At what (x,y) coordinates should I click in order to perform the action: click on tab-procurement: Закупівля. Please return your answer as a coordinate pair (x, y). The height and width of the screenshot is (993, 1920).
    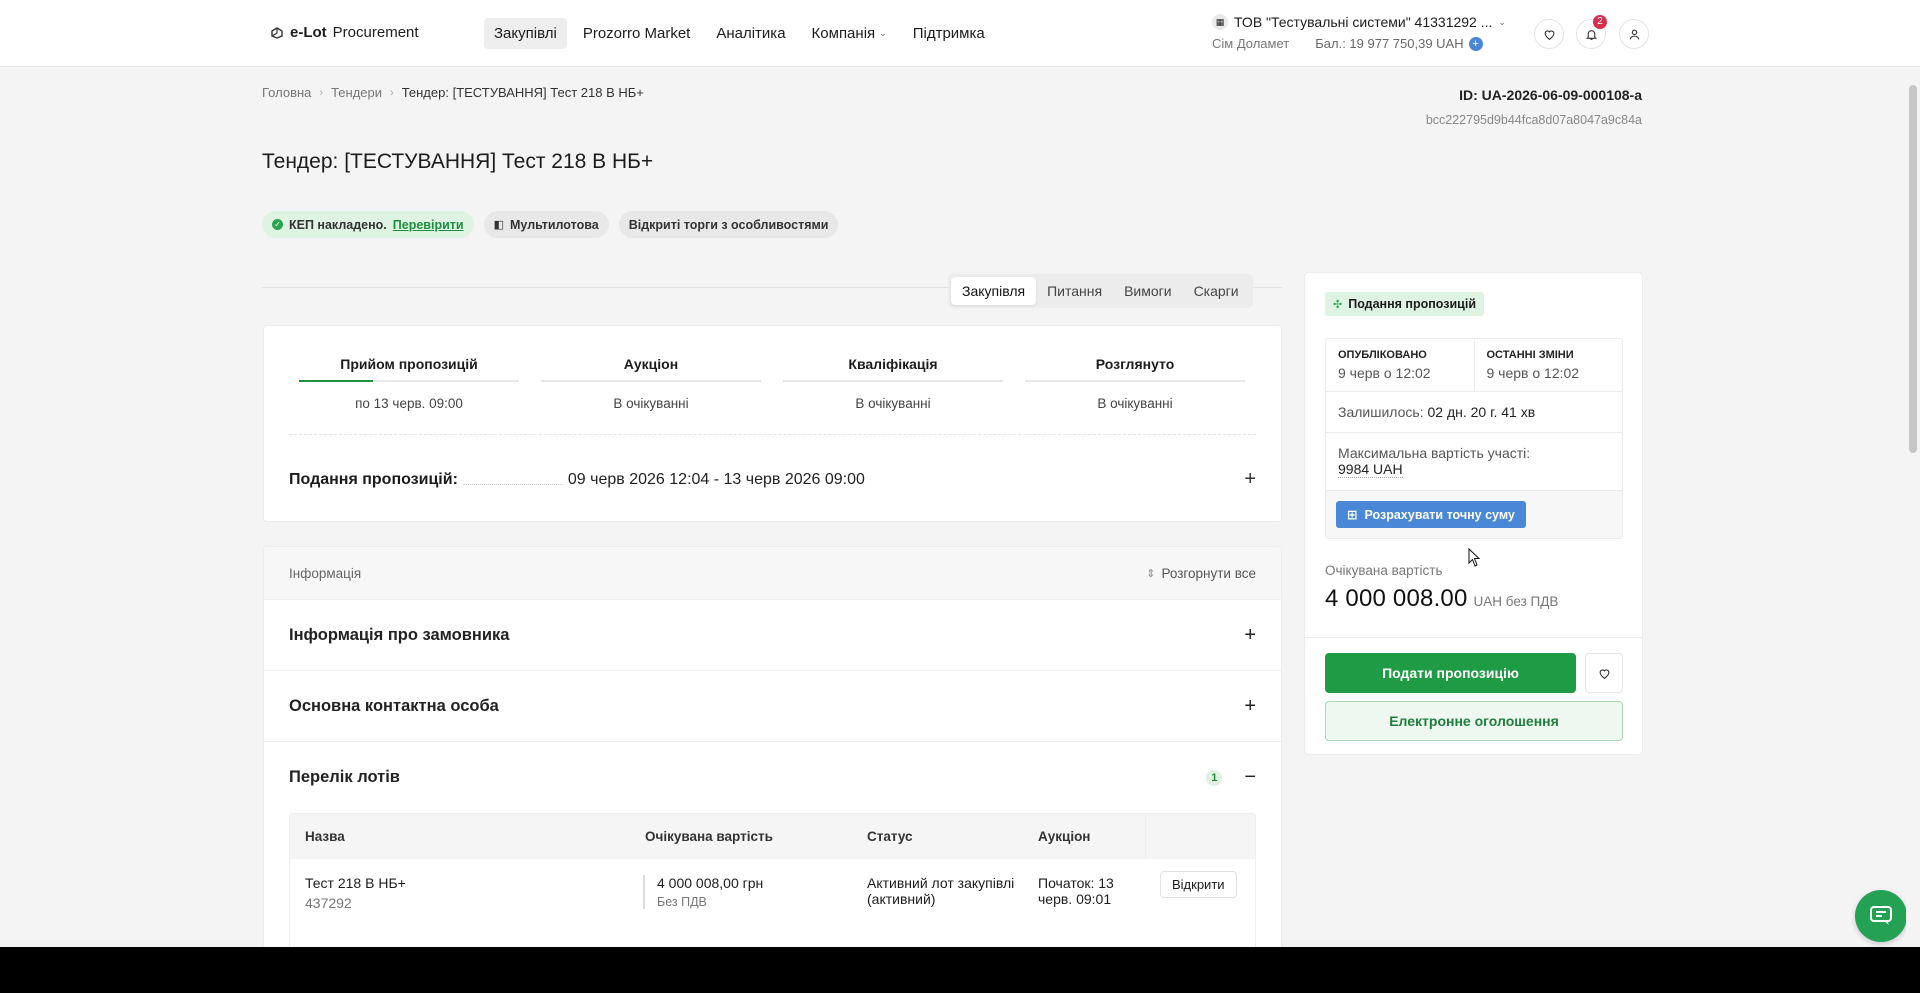
    Looking at the image, I should click on (994, 291).